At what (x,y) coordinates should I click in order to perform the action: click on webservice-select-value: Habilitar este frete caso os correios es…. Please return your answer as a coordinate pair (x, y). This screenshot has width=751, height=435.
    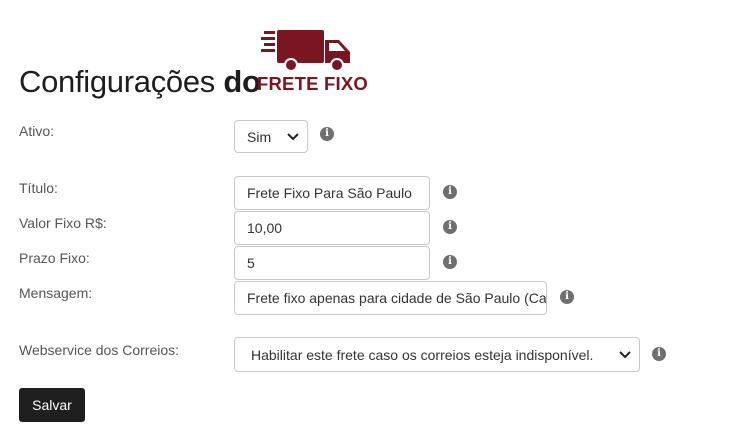
    Looking at the image, I should click on (422, 354).